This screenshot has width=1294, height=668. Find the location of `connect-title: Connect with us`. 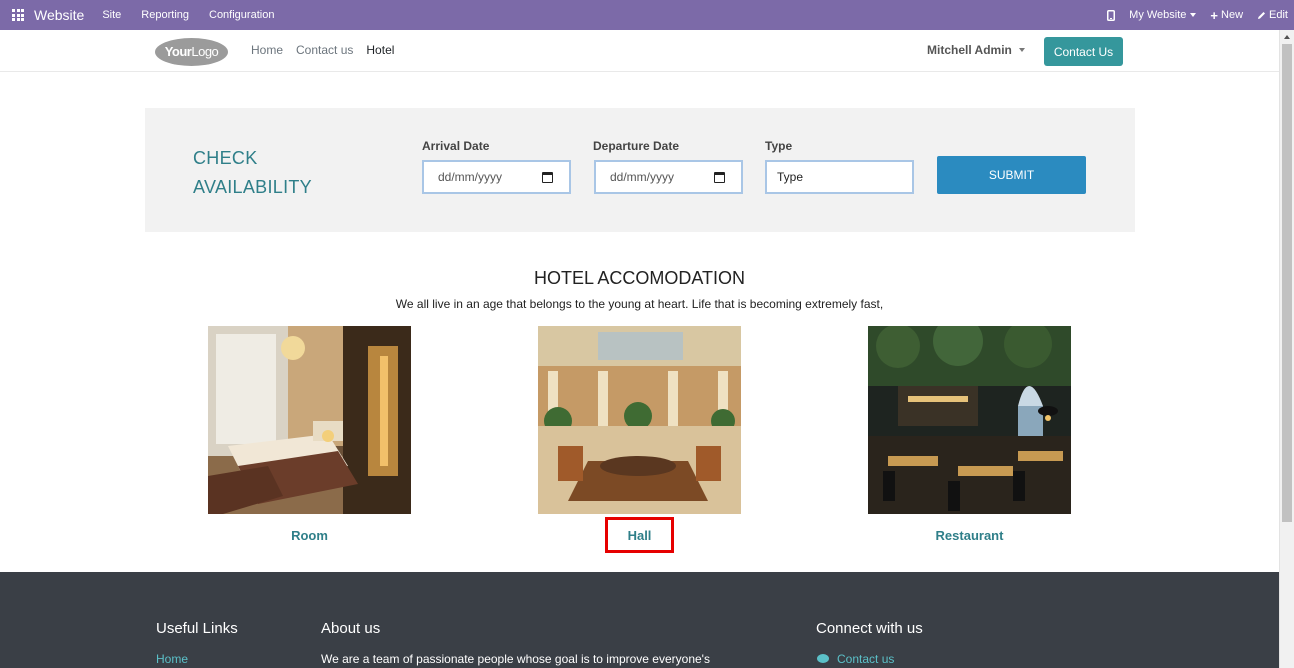

connect-title: Connect with us is located at coordinates (869, 628).